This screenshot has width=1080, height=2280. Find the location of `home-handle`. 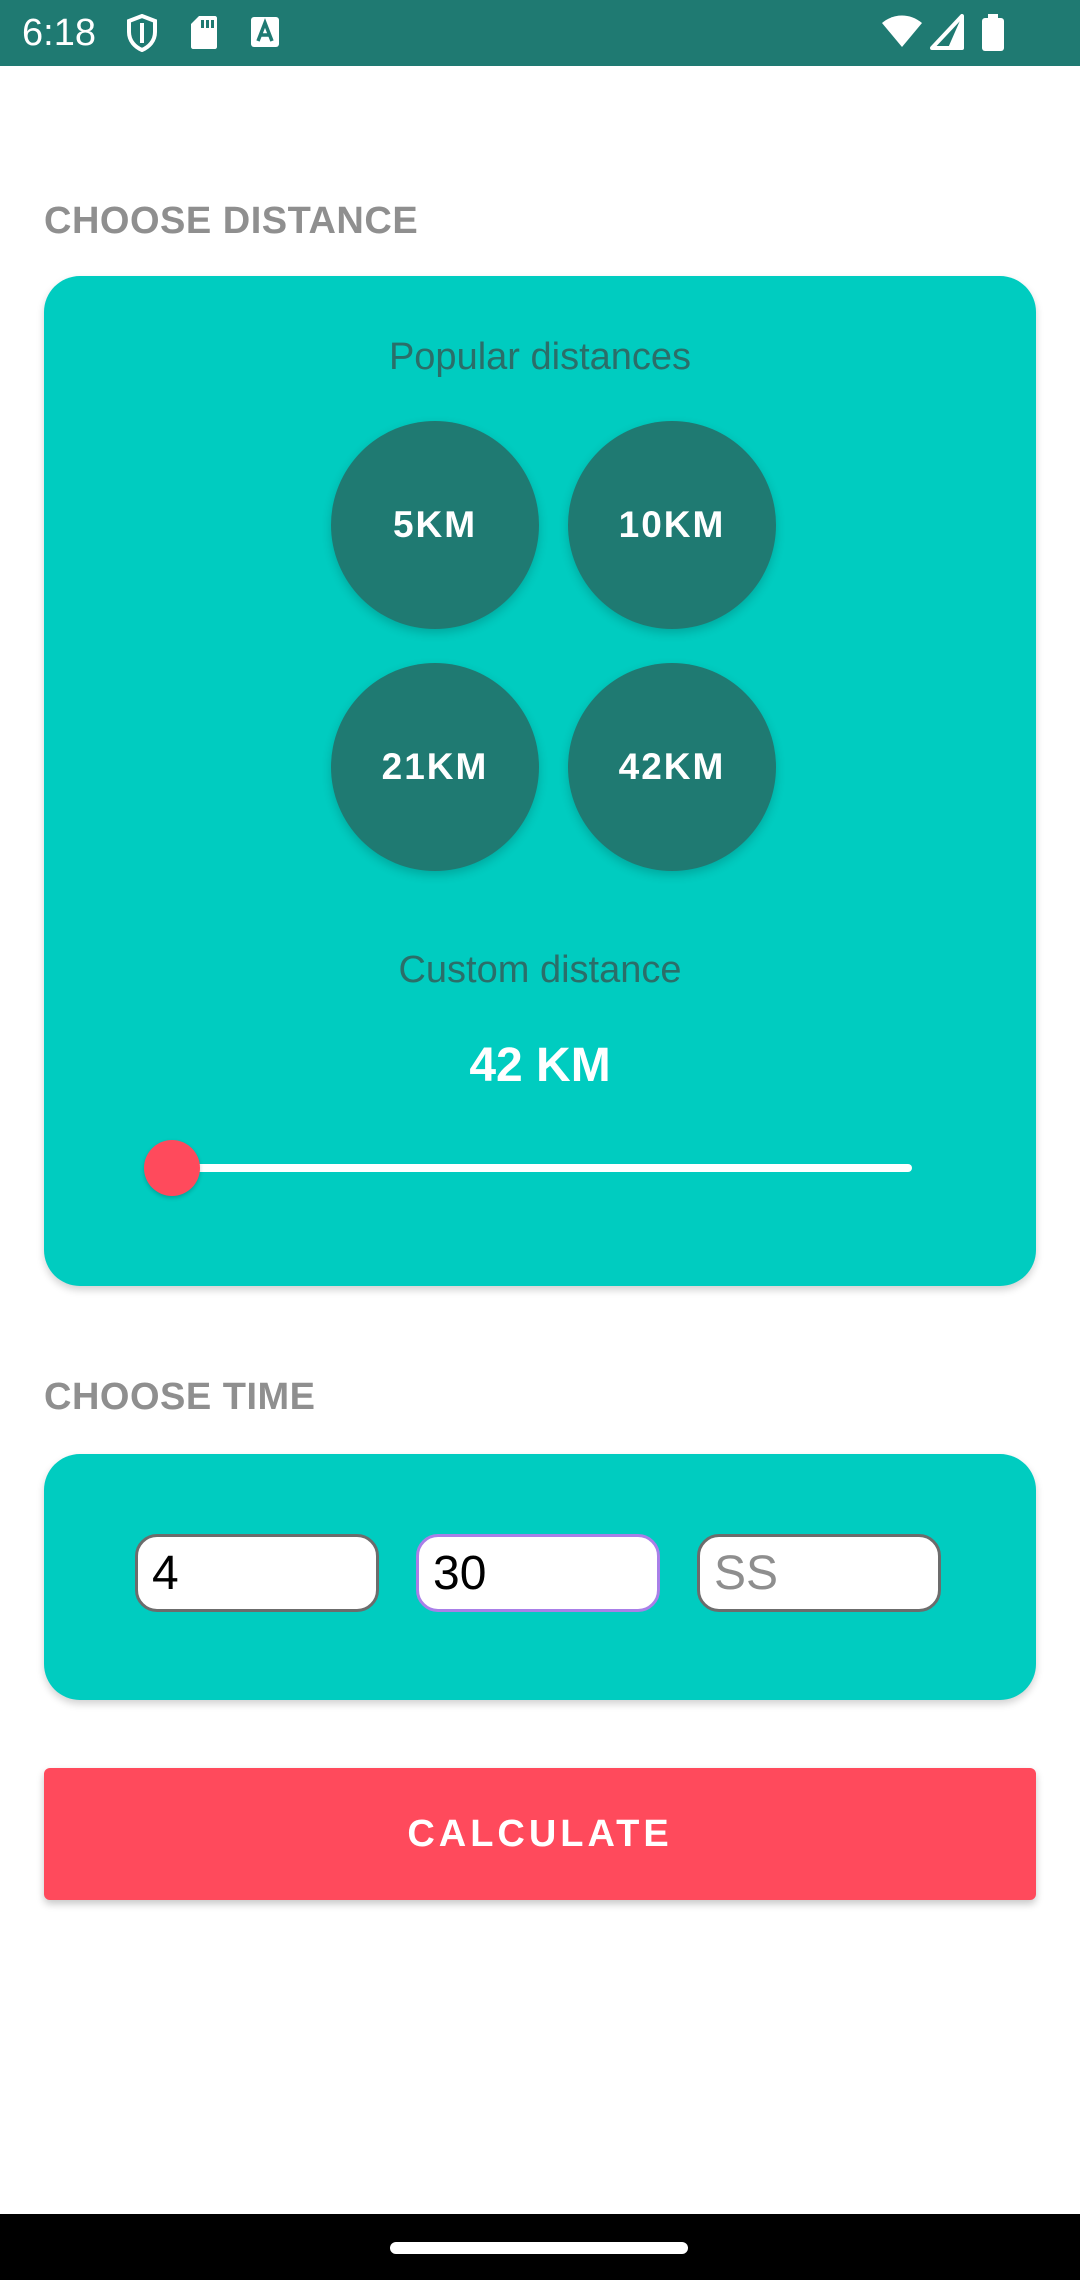

home-handle is located at coordinates (539, 2248).